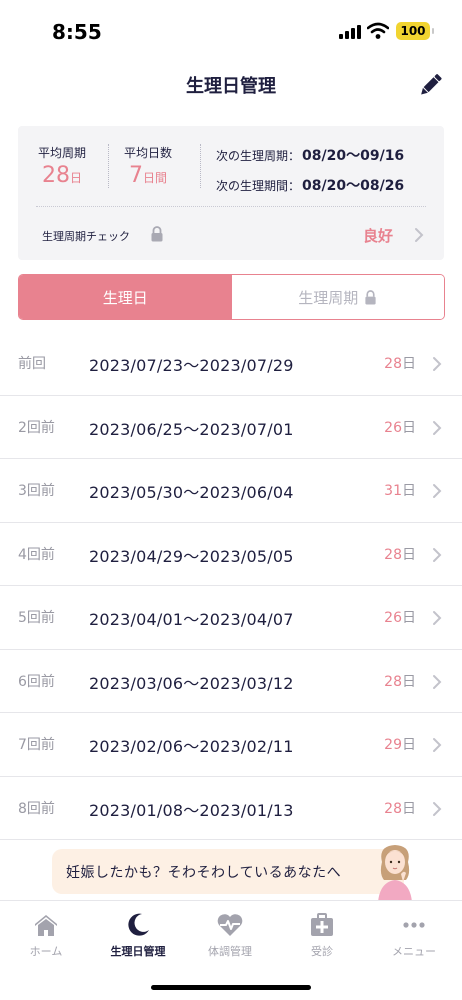 The height and width of the screenshot is (1000, 462). Describe the element at coordinates (36, 745) in the screenshot. I see `history-label: 7回前` at that location.